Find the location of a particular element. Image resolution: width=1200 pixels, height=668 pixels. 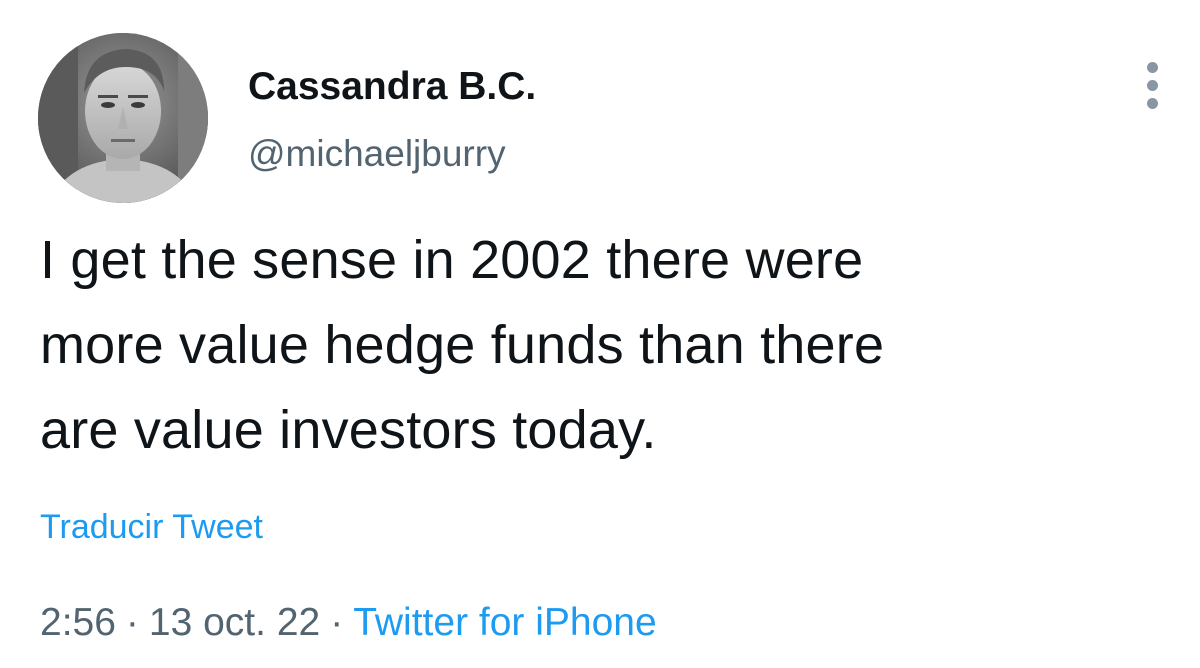

author-display-name: Cassandra B.C. is located at coordinates (392, 87).